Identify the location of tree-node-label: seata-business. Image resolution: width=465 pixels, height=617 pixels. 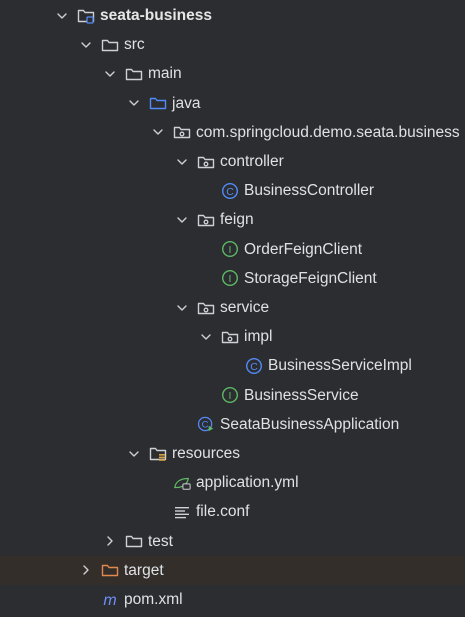
(156, 15).